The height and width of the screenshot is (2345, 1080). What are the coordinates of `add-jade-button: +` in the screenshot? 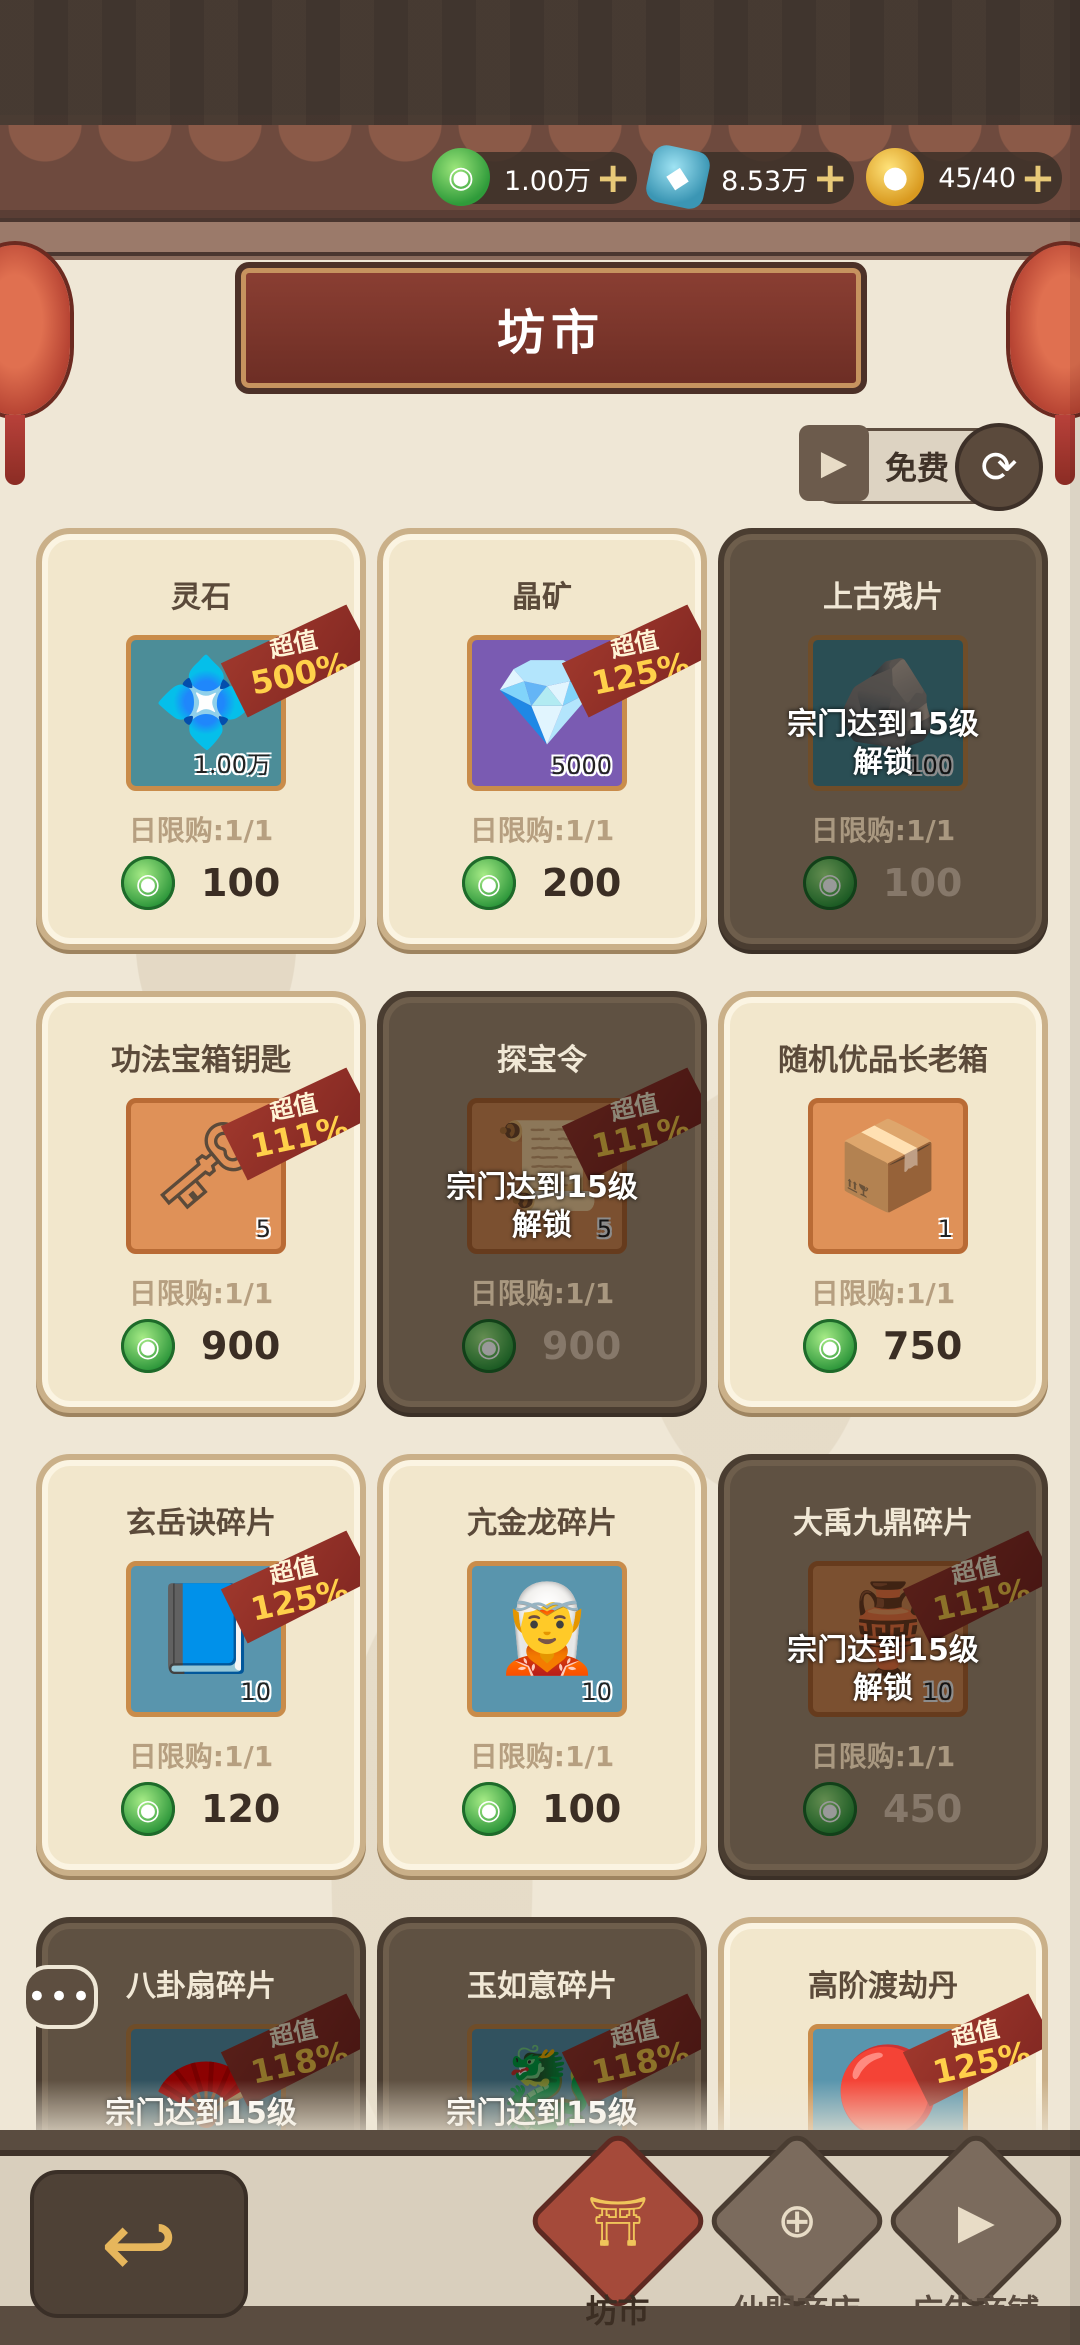 It's located at (613, 178).